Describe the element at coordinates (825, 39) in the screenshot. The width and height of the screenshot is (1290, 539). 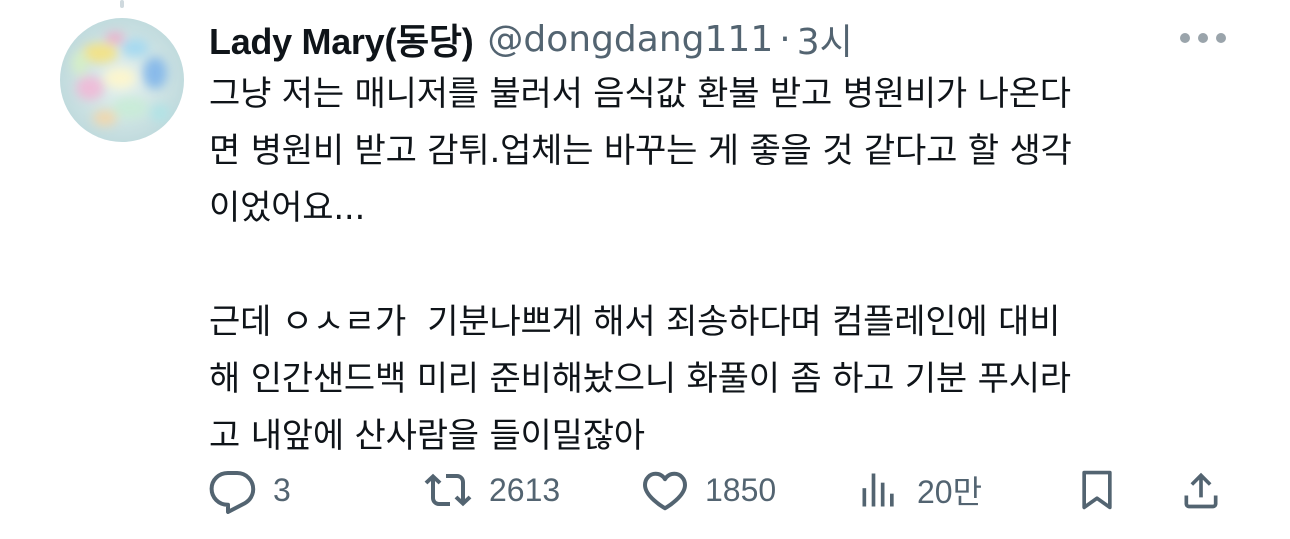
I see `tweet-timestamp: 3시` at that location.